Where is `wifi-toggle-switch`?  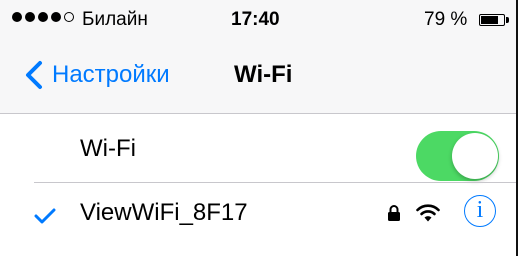
wifi-toggle-switch is located at coordinates (457, 156).